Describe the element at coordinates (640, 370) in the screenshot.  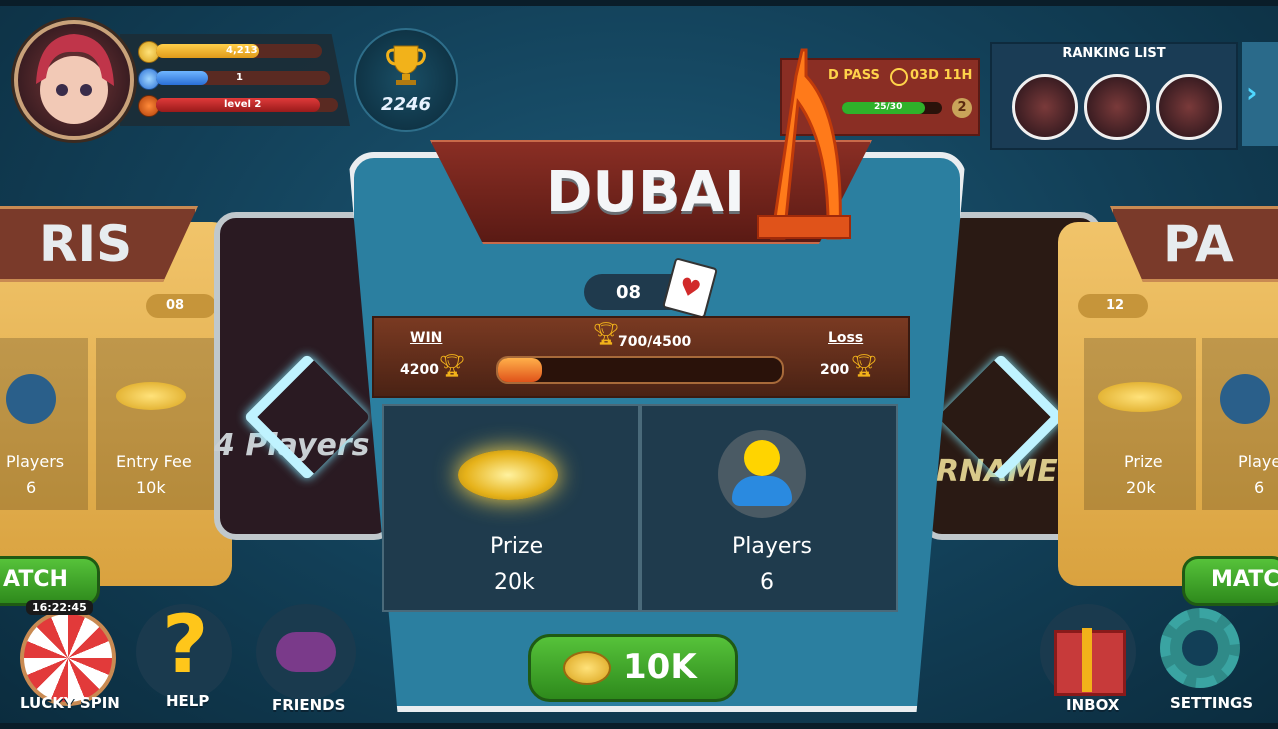
I see `progress-track` at that location.